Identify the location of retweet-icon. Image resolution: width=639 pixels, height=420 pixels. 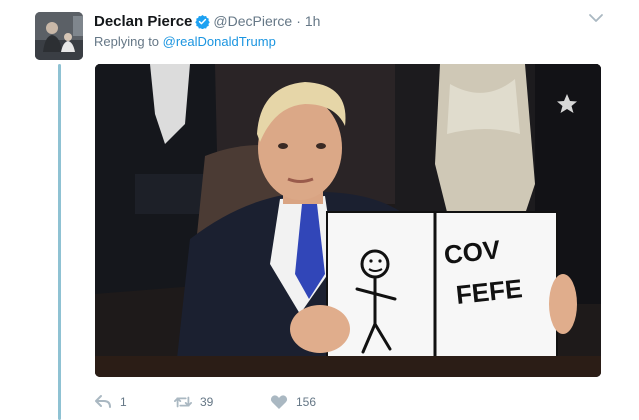
(183, 402).